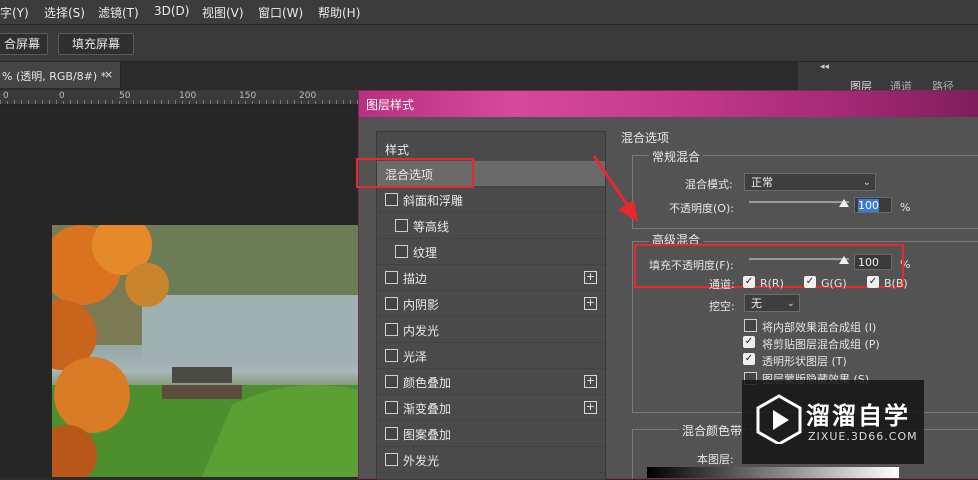  Describe the element at coordinates (873, 282) in the screenshot. I see `channel-b-checkbox: ✓` at that location.